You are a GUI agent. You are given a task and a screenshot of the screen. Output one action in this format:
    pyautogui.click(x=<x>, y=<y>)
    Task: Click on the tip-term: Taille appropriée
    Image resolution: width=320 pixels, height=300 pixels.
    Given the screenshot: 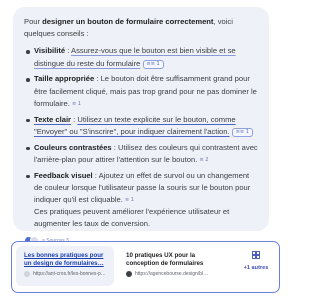 What is the action you would take?
    pyautogui.click(x=64, y=79)
    